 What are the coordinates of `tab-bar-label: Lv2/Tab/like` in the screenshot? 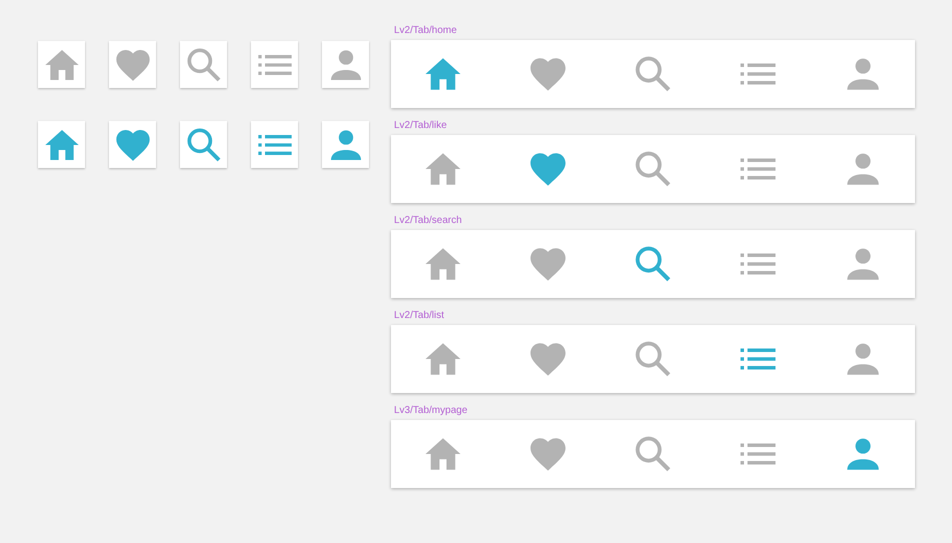 It's located at (420, 126).